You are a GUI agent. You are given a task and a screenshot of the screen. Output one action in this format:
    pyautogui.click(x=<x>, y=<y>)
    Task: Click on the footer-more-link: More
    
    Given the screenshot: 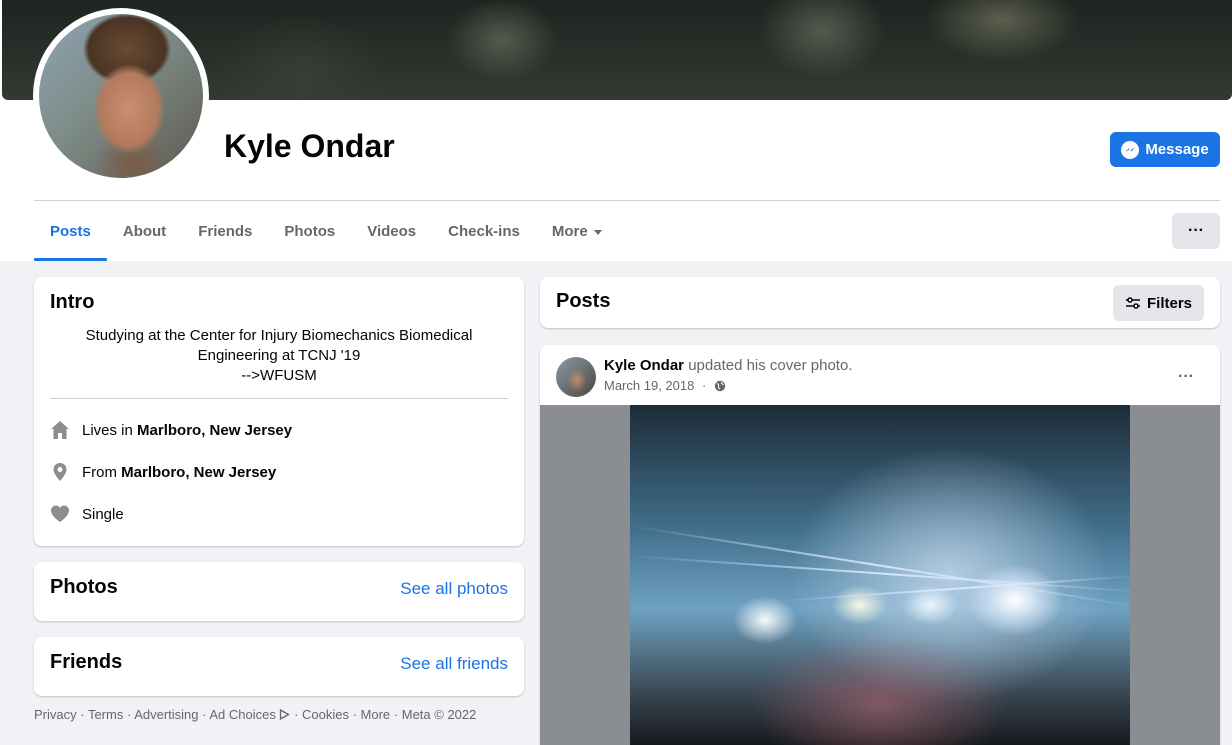 What is the action you would take?
    pyautogui.click(x=376, y=714)
    